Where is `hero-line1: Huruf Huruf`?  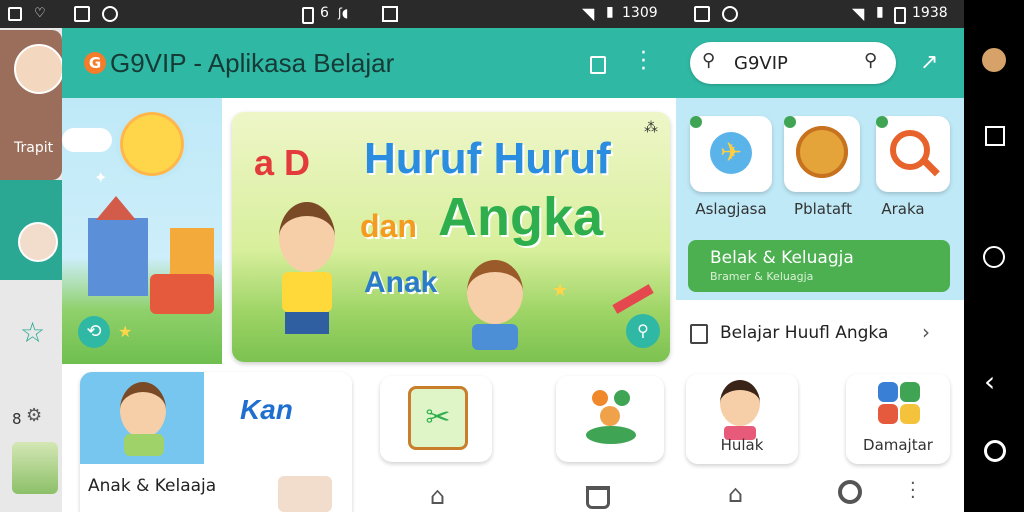 hero-line1: Huruf Huruf is located at coordinates (487, 158).